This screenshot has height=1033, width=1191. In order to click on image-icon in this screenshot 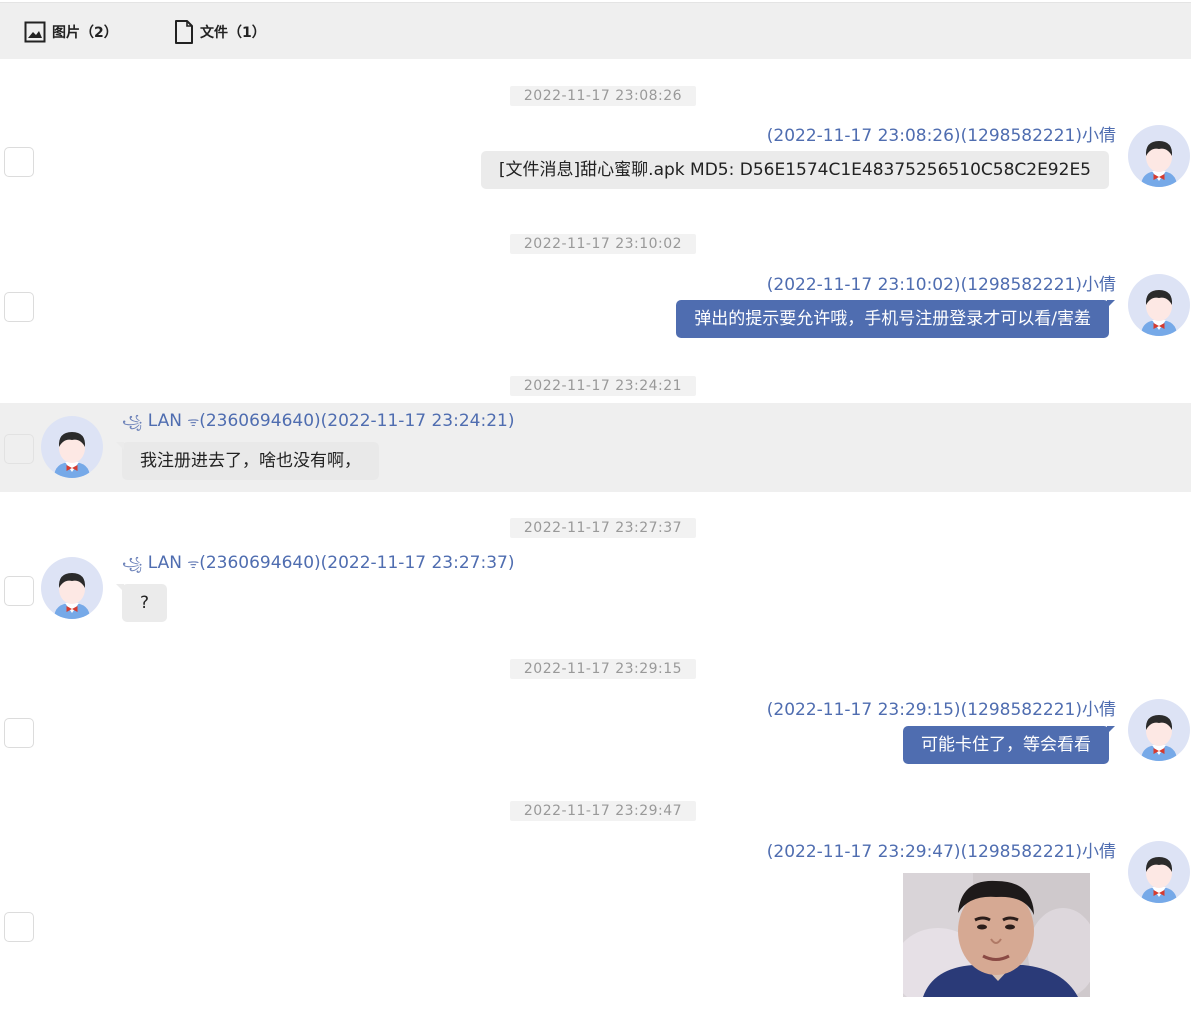, I will do `click(35, 31)`.